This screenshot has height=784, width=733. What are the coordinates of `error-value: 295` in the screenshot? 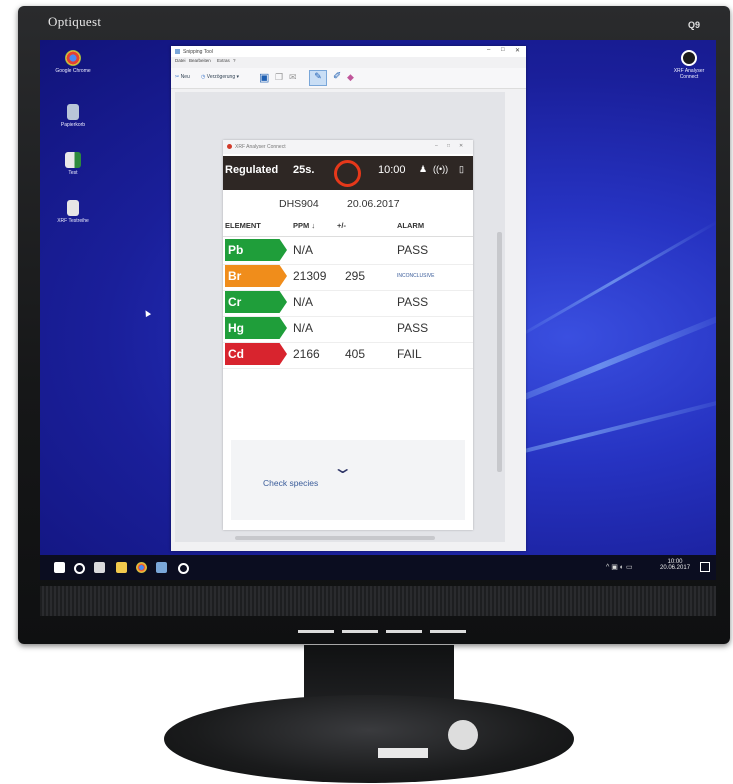 It's located at (355, 276).